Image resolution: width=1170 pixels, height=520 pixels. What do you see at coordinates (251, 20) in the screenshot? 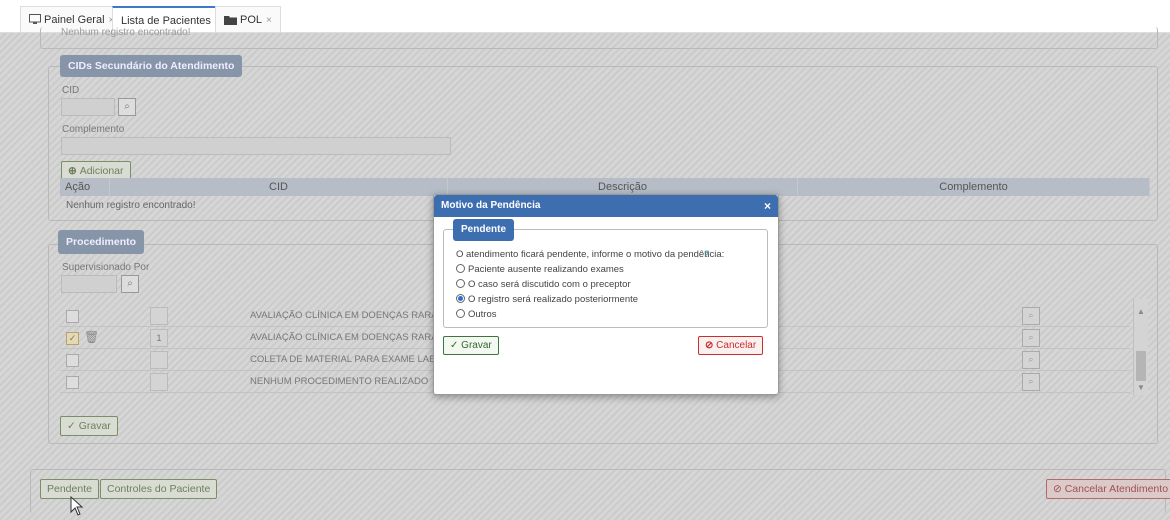
I see `tab-label: POL` at bounding box center [251, 20].